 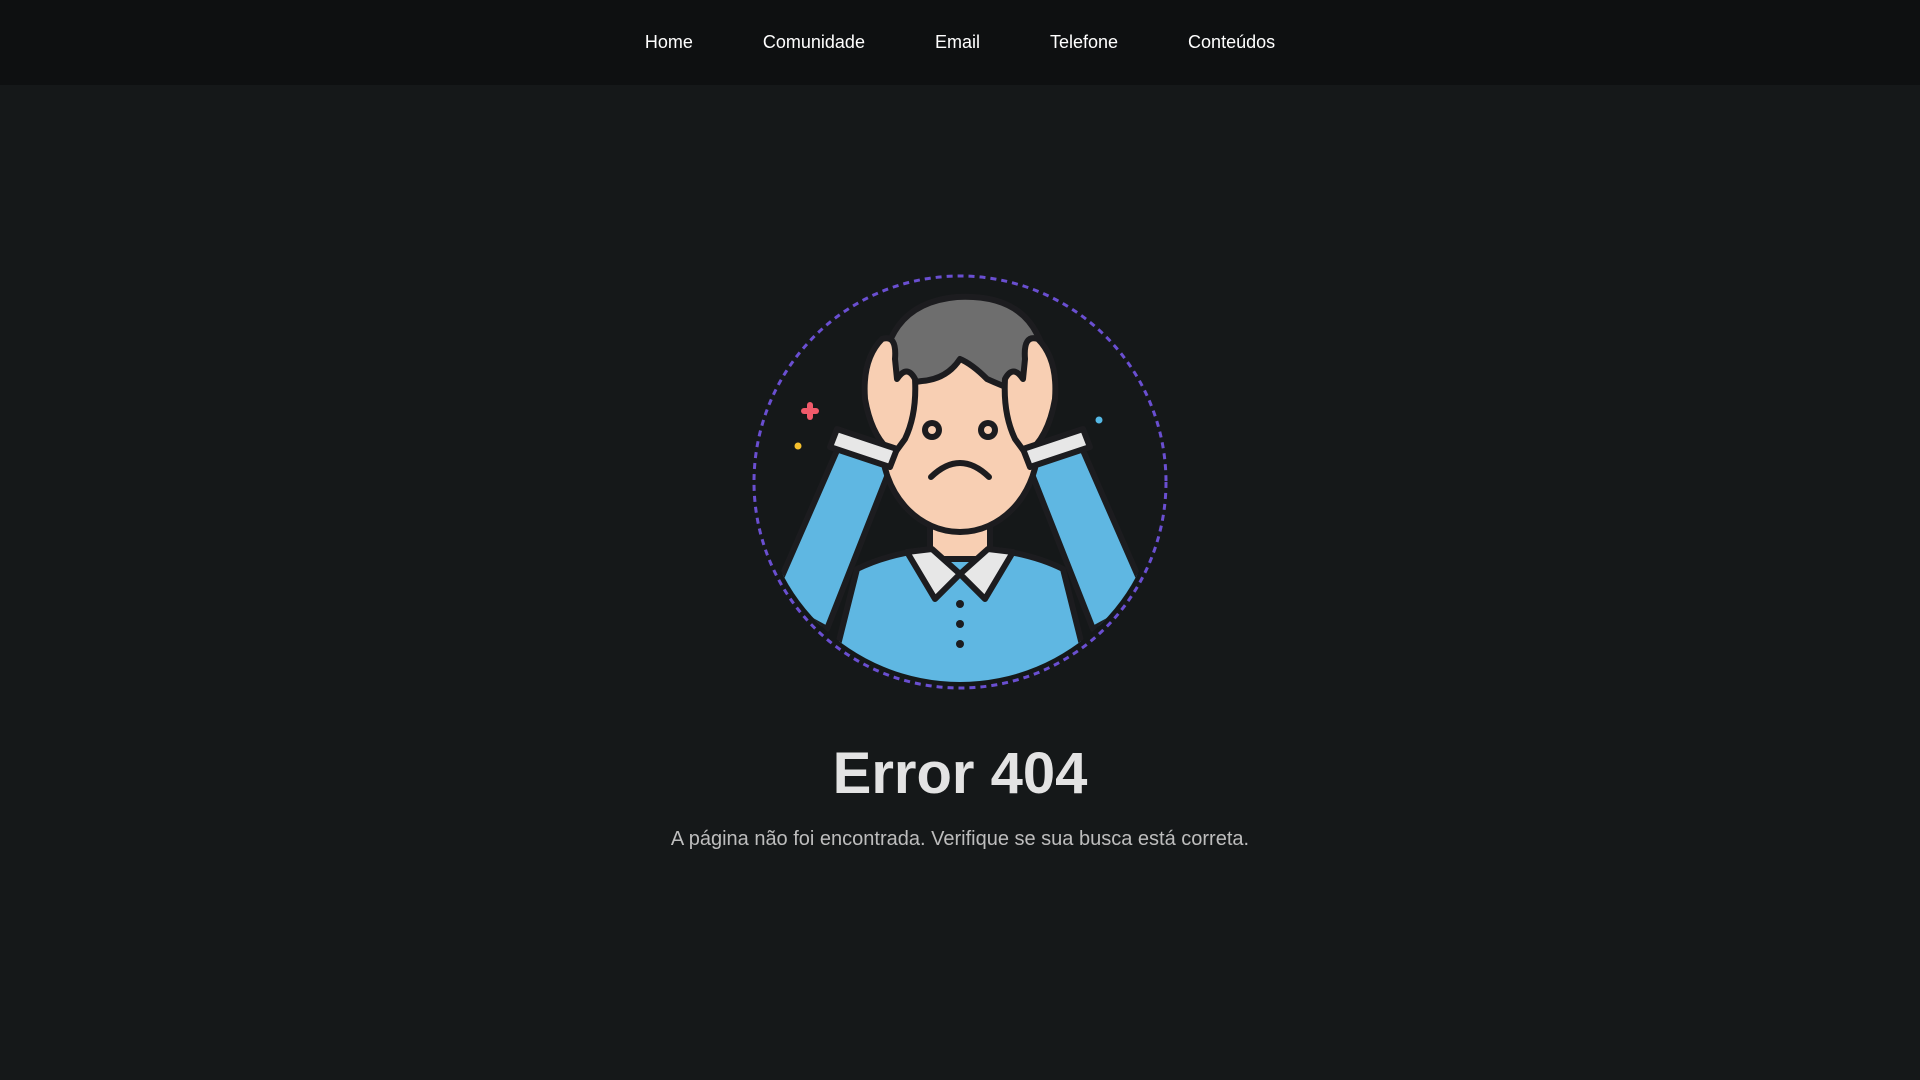 I want to click on top-navbar: Home Comunidade Email Telefone Conteúdos, so click(x=960, y=42).